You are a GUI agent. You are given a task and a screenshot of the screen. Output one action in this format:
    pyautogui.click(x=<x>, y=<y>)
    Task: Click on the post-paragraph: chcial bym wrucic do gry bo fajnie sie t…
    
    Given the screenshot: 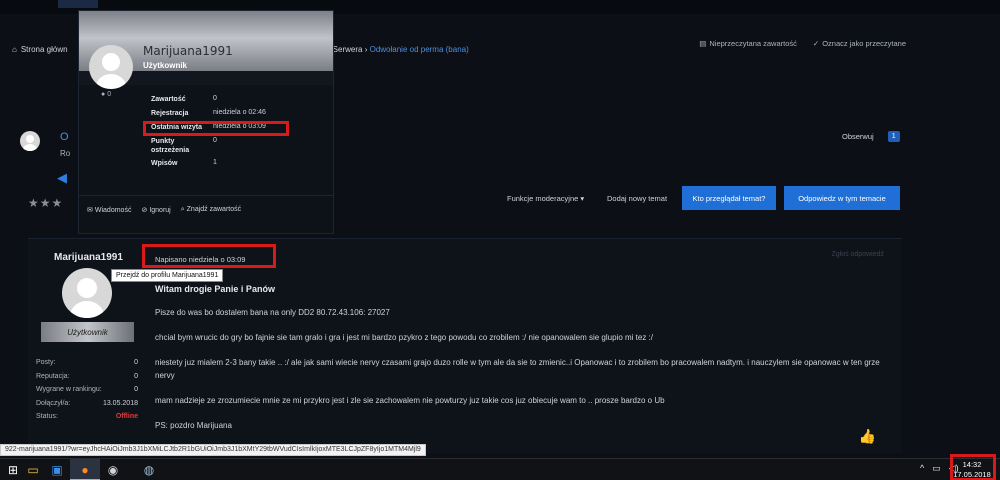 What is the action you would take?
    pyautogui.click(x=404, y=337)
    